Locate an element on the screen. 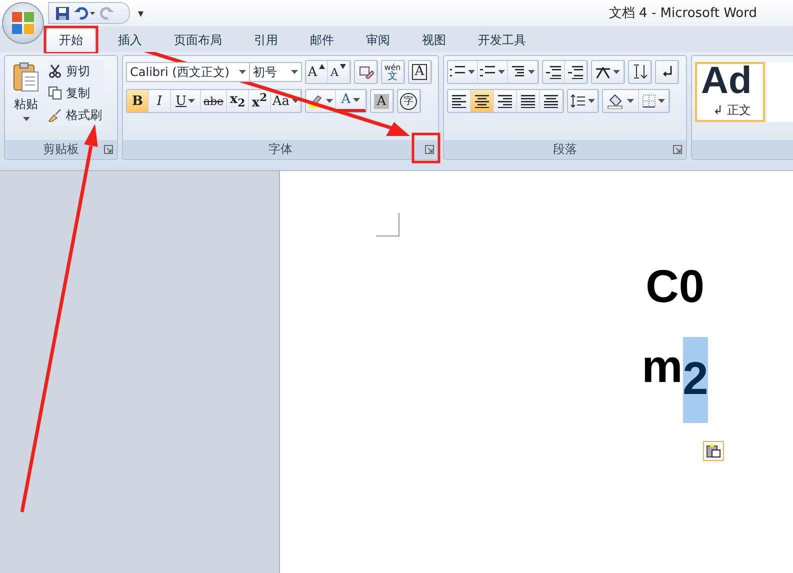 The image size is (793, 573). decrease-indent-button is located at coordinates (554, 72).